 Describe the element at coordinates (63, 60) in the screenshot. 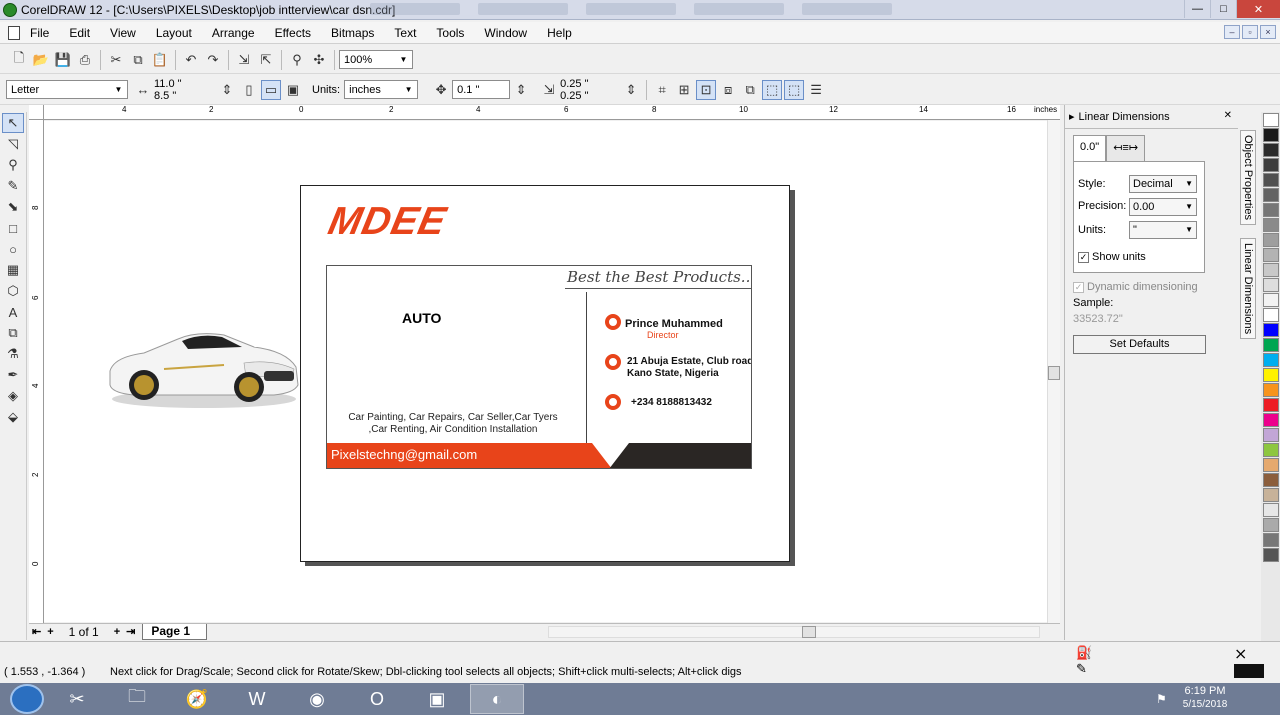

I see `save-icon: 💾` at that location.